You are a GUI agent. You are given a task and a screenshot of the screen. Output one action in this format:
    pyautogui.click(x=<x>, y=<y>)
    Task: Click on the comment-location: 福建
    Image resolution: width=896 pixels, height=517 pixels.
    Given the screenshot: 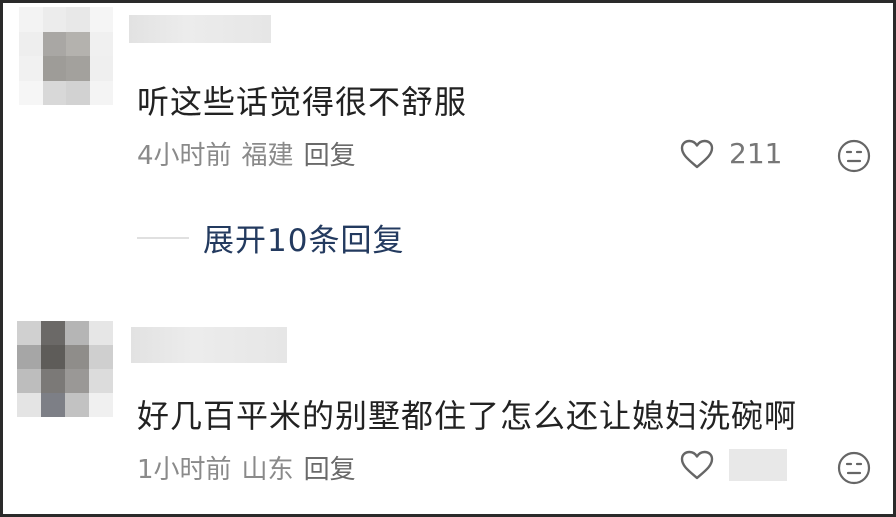 What is the action you would take?
    pyautogui.click(x=267, y=156)
    